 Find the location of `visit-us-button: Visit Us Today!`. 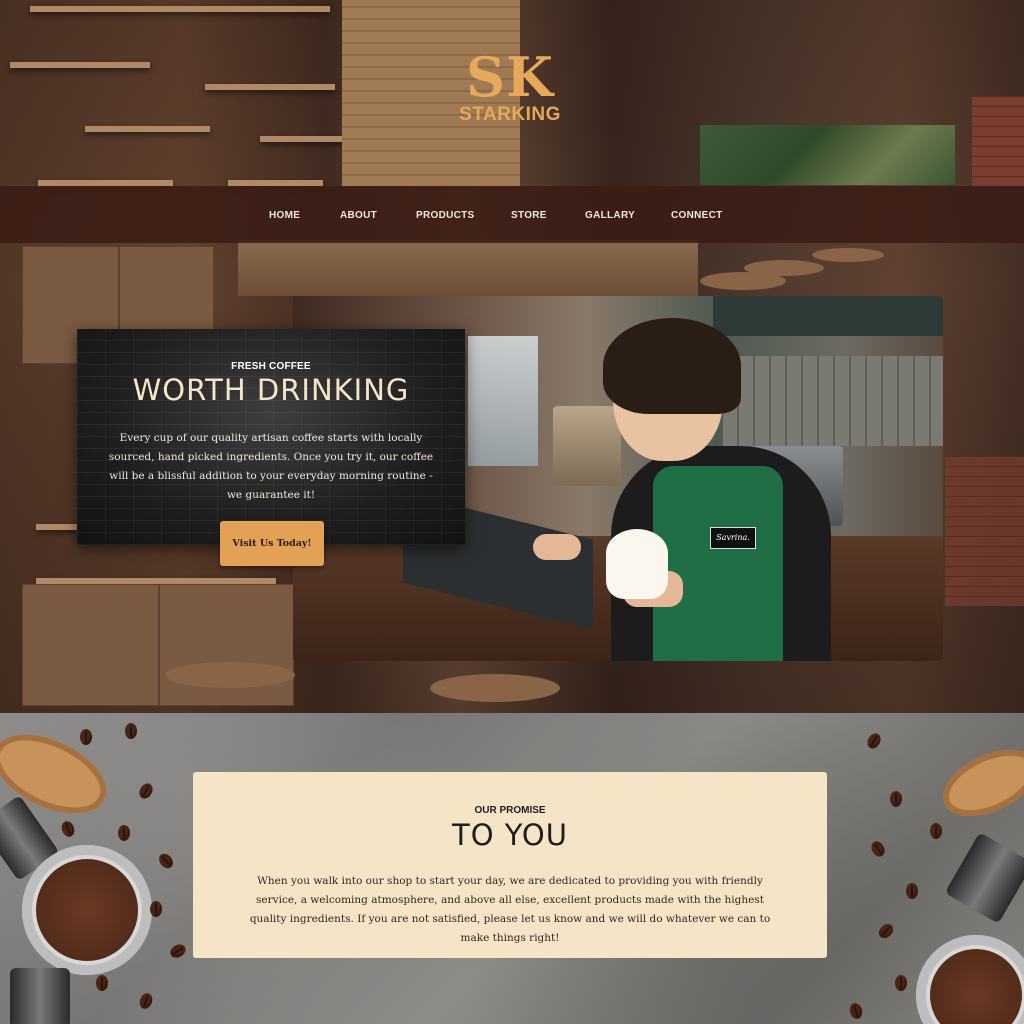

visit-us-button: Visit Us Today! is located at coordinates (272, 543).